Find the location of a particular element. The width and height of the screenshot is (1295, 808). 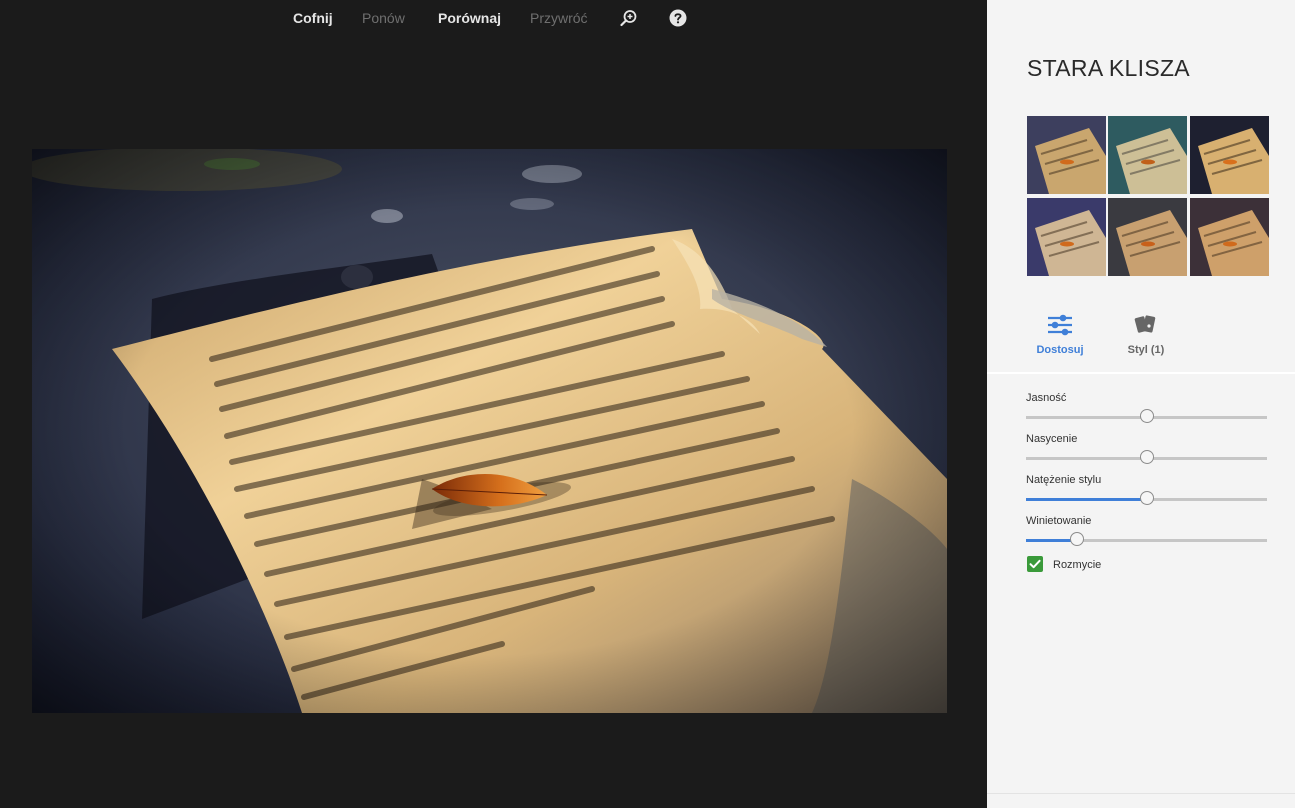

undo-button: Cofnij is located at coordinates (313, 18).